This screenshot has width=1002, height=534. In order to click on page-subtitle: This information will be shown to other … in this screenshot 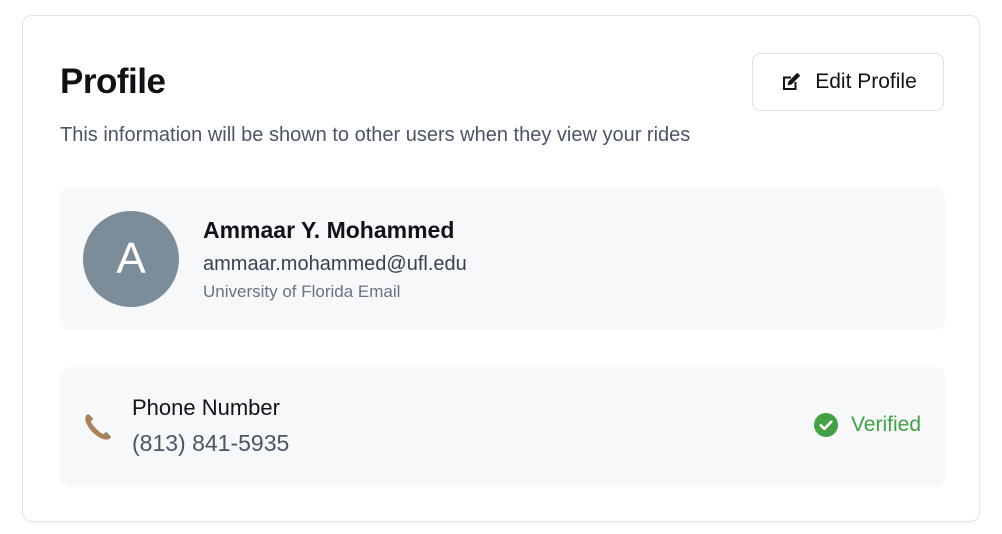, I will do `click(375, 135)`.